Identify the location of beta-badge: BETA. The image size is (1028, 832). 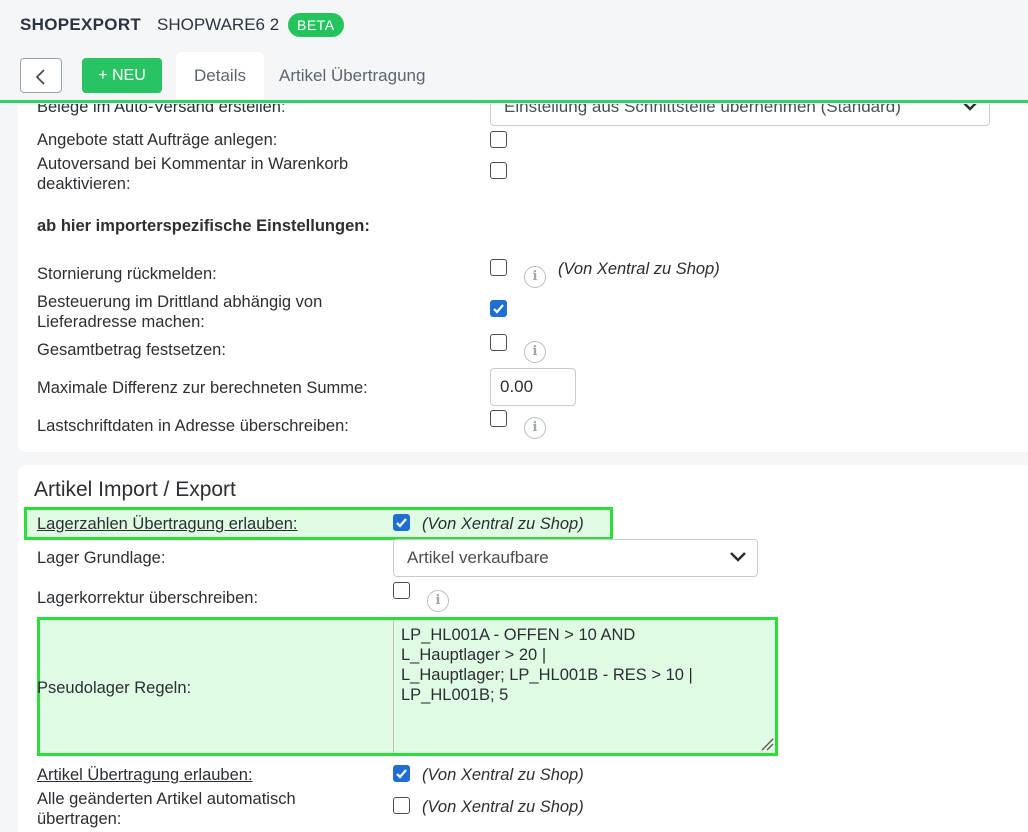
(316, 25).